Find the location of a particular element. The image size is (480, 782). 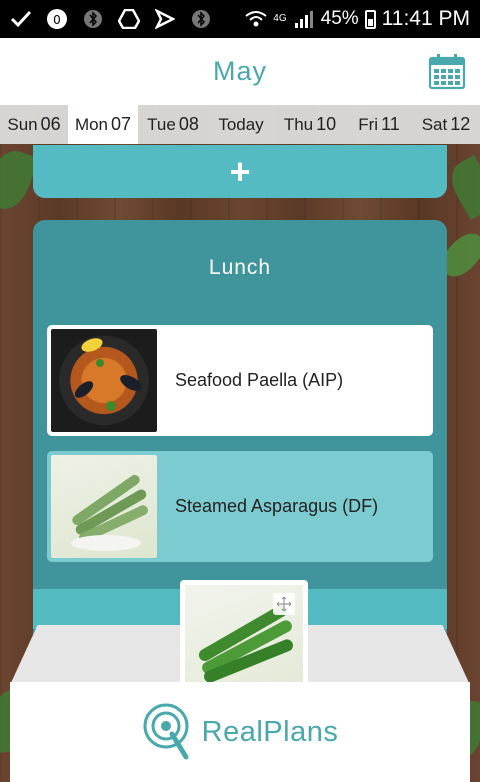

footer: RealPlans is located at coordinates (240, 732).